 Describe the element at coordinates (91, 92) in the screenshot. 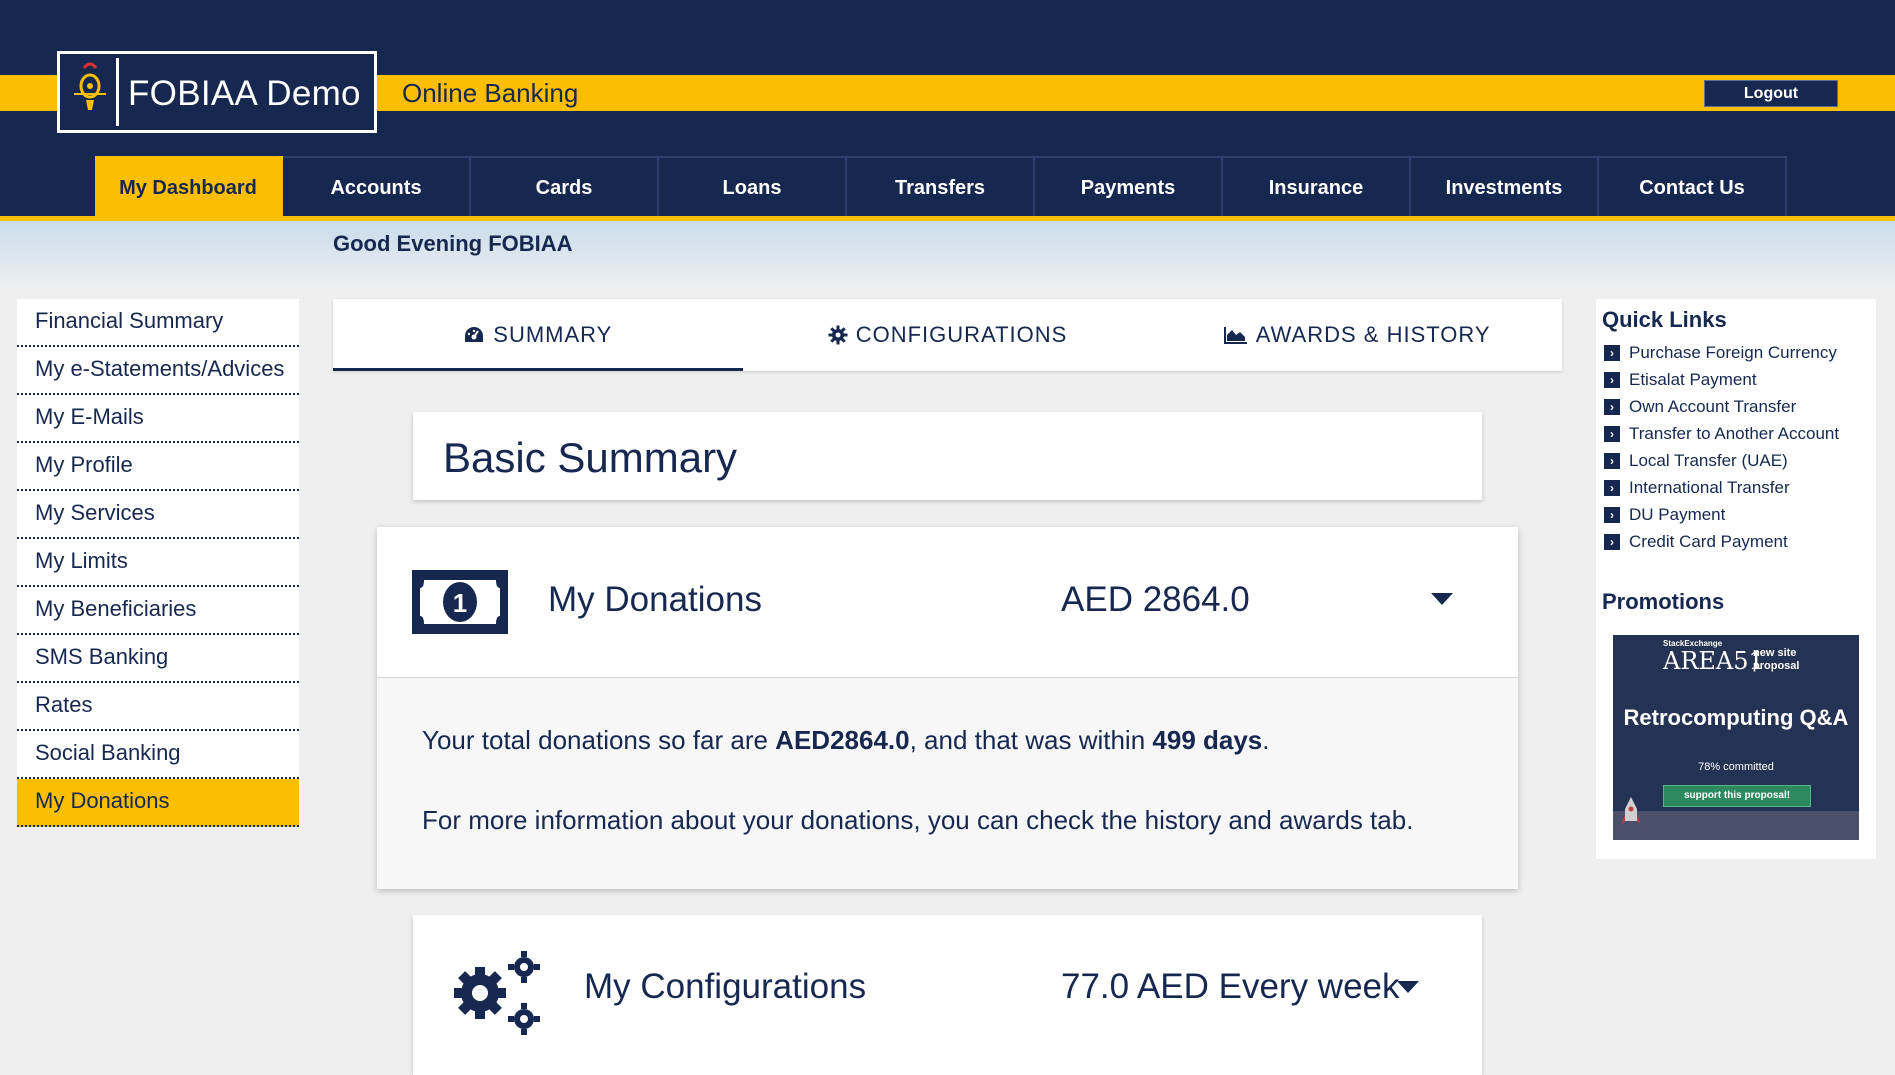

I see `bank-emblem-icon` at that location.